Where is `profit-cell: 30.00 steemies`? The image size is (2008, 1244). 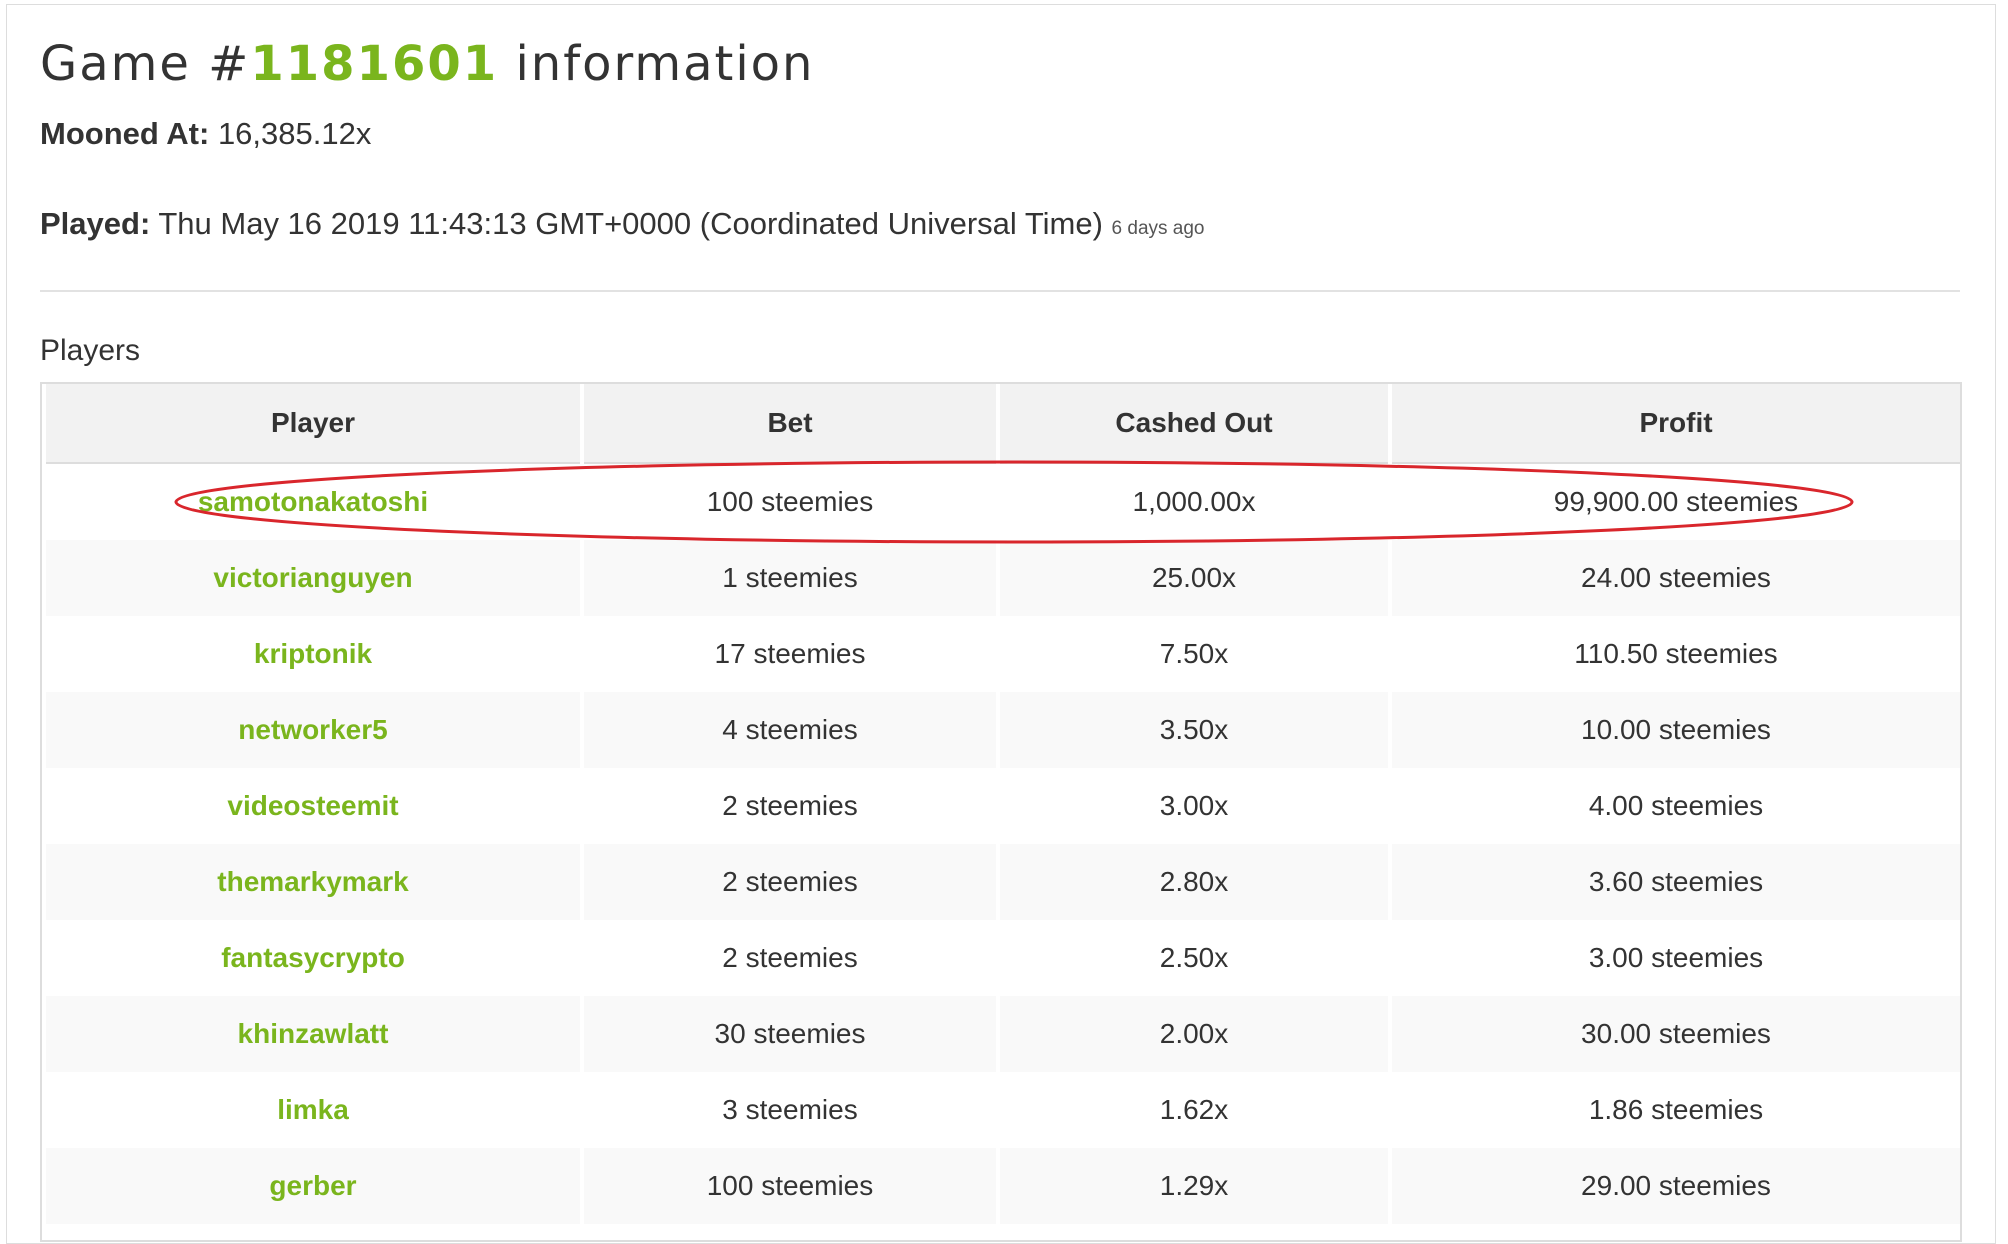 profit-cell: 30.00 steemies is located at coordinates (1676, 1034).